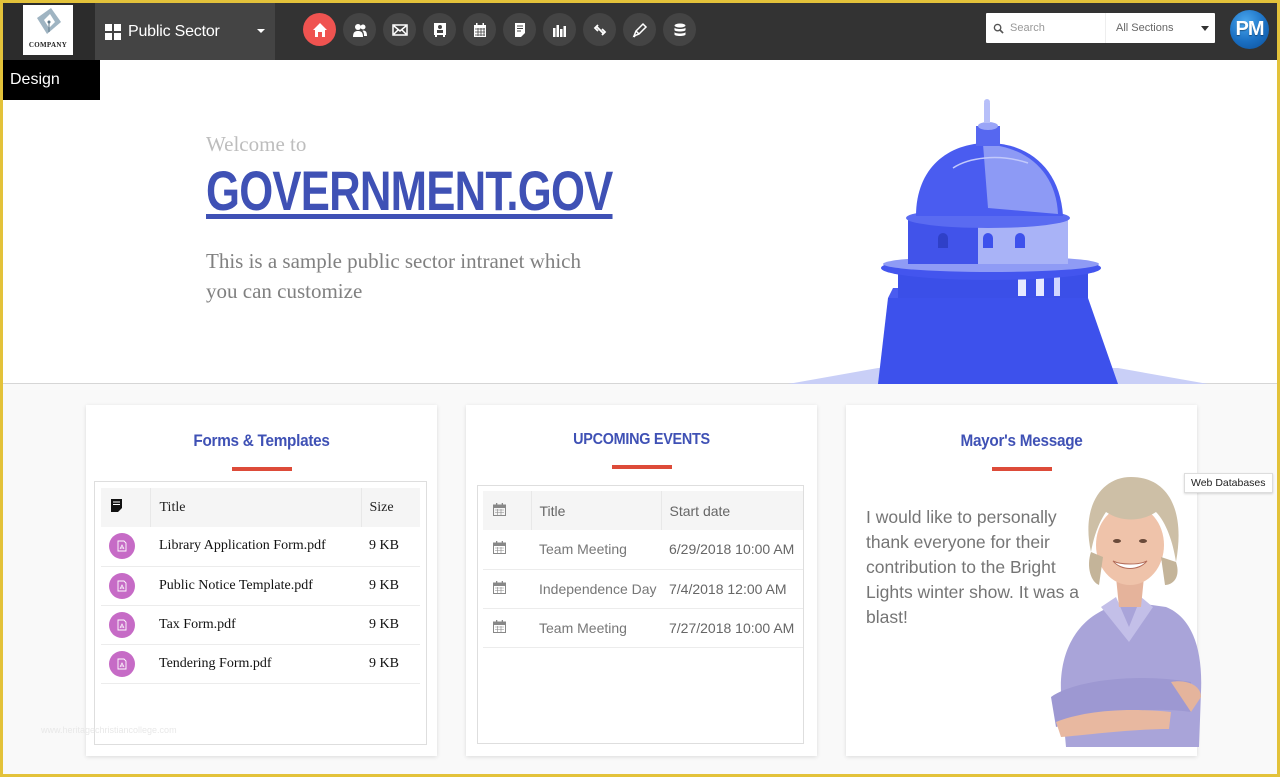 The image size is (1280, 777). I want to click on hero-title-link: GOVERNMENT.GOV, so click(409, 190).